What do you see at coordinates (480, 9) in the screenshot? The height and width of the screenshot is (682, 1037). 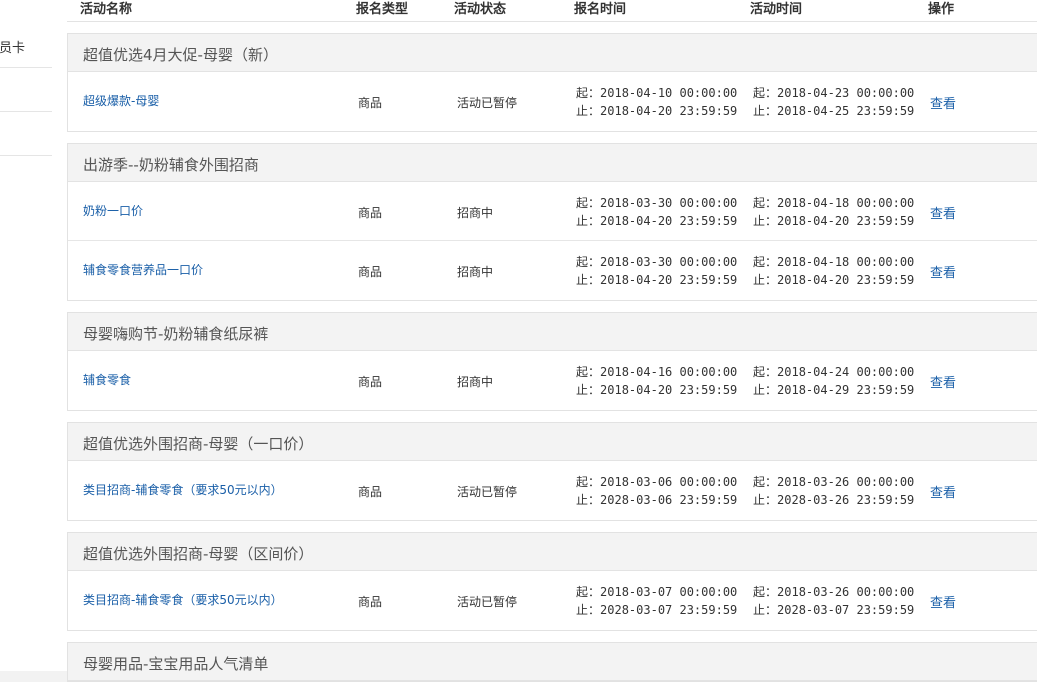 I see `column-header-status: 活动状态` at bounding box center [480, 9].